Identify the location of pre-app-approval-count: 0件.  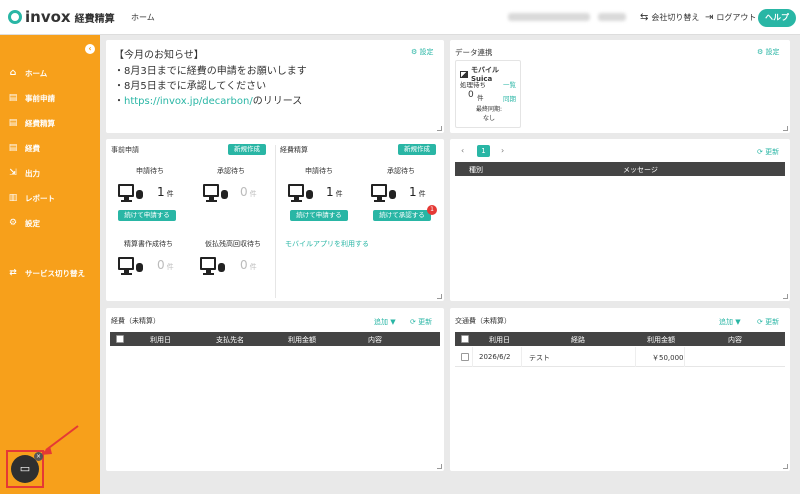
(248, 192).